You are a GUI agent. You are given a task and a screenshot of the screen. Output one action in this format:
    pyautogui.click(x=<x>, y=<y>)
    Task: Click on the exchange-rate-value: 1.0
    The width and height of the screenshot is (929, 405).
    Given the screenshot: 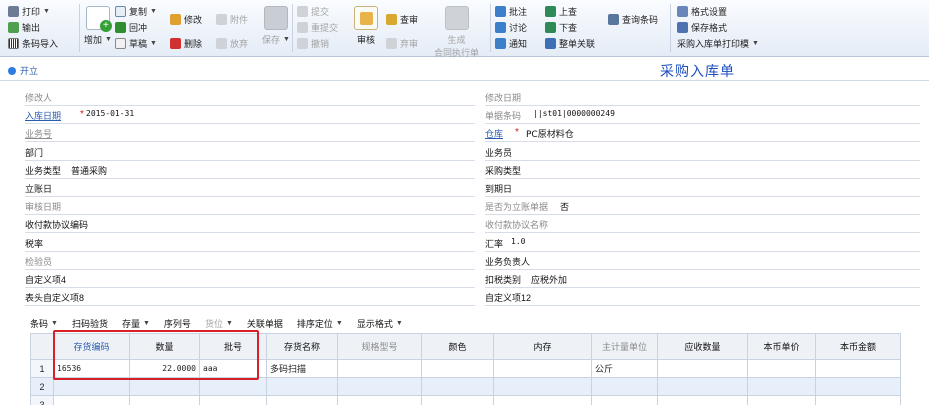 What is the action you would take?
    pyautogui.click(x=518, y=241)
    